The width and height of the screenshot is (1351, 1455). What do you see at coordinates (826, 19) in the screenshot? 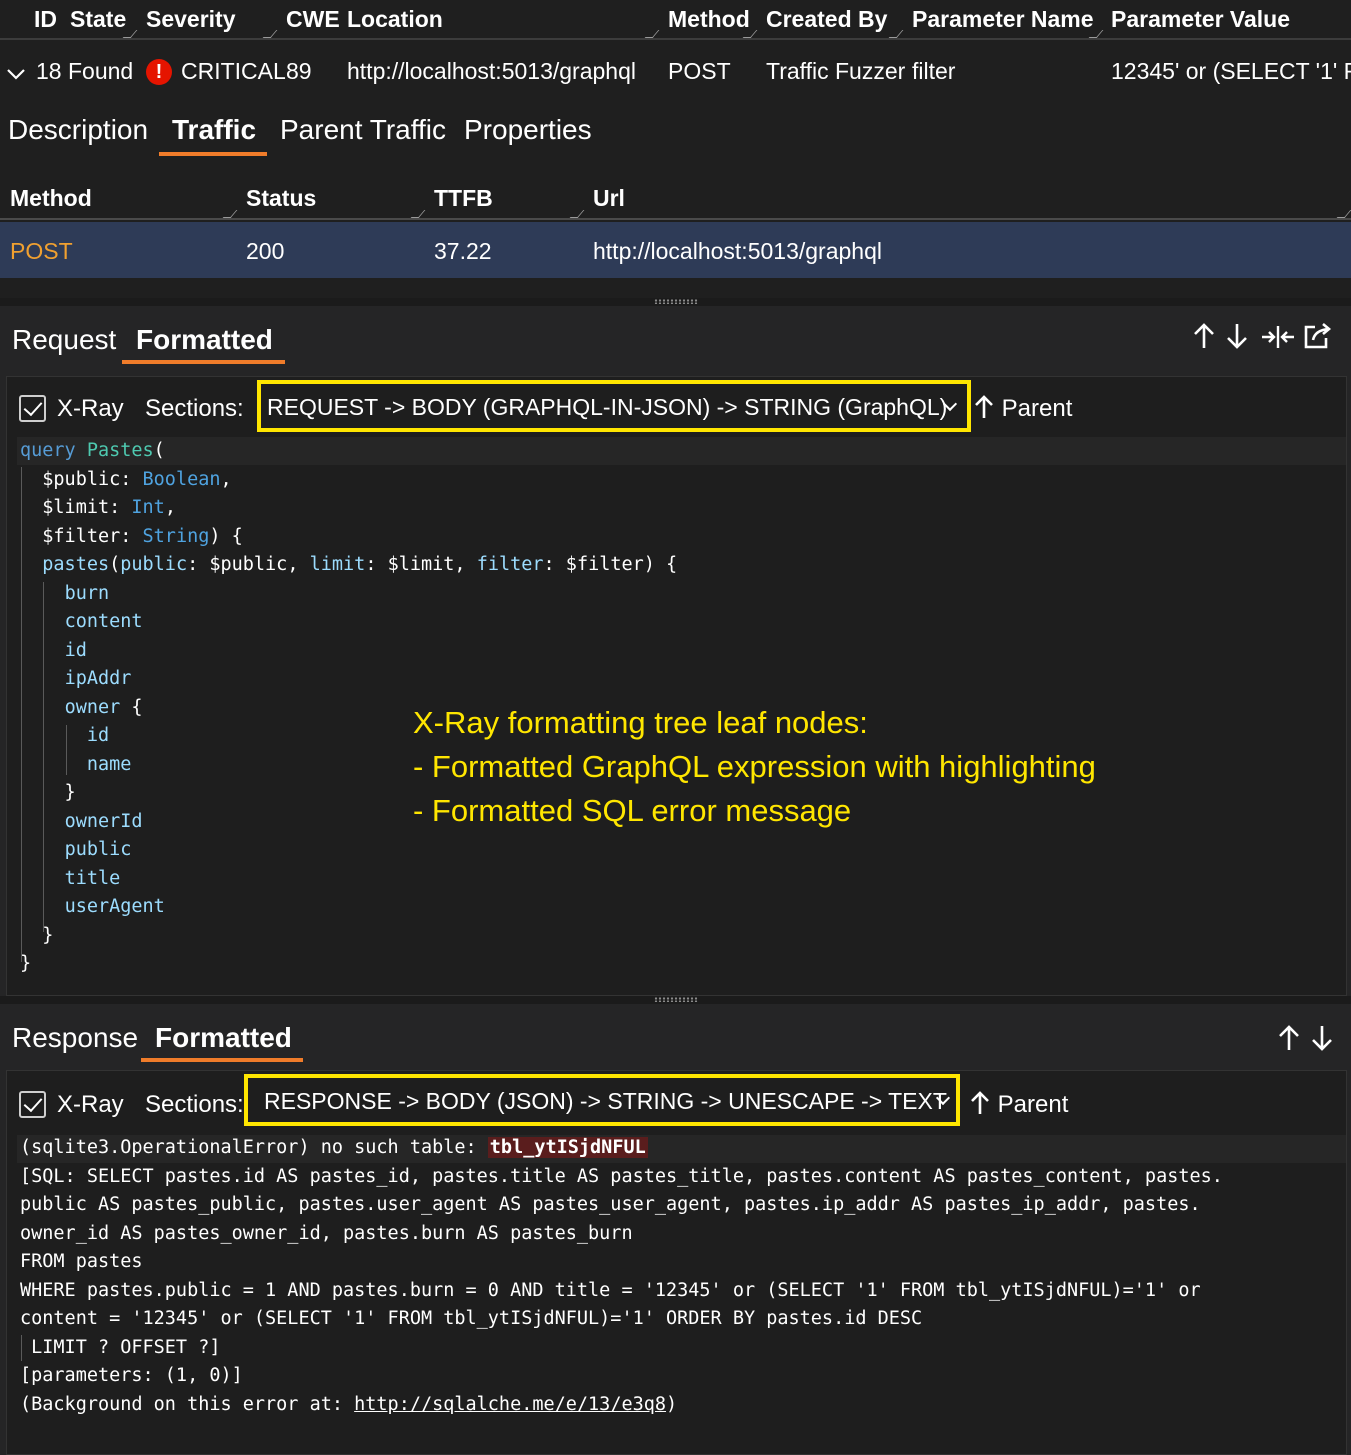
I see `column-header-created-by: Created By` at bounding box center [826, 19].